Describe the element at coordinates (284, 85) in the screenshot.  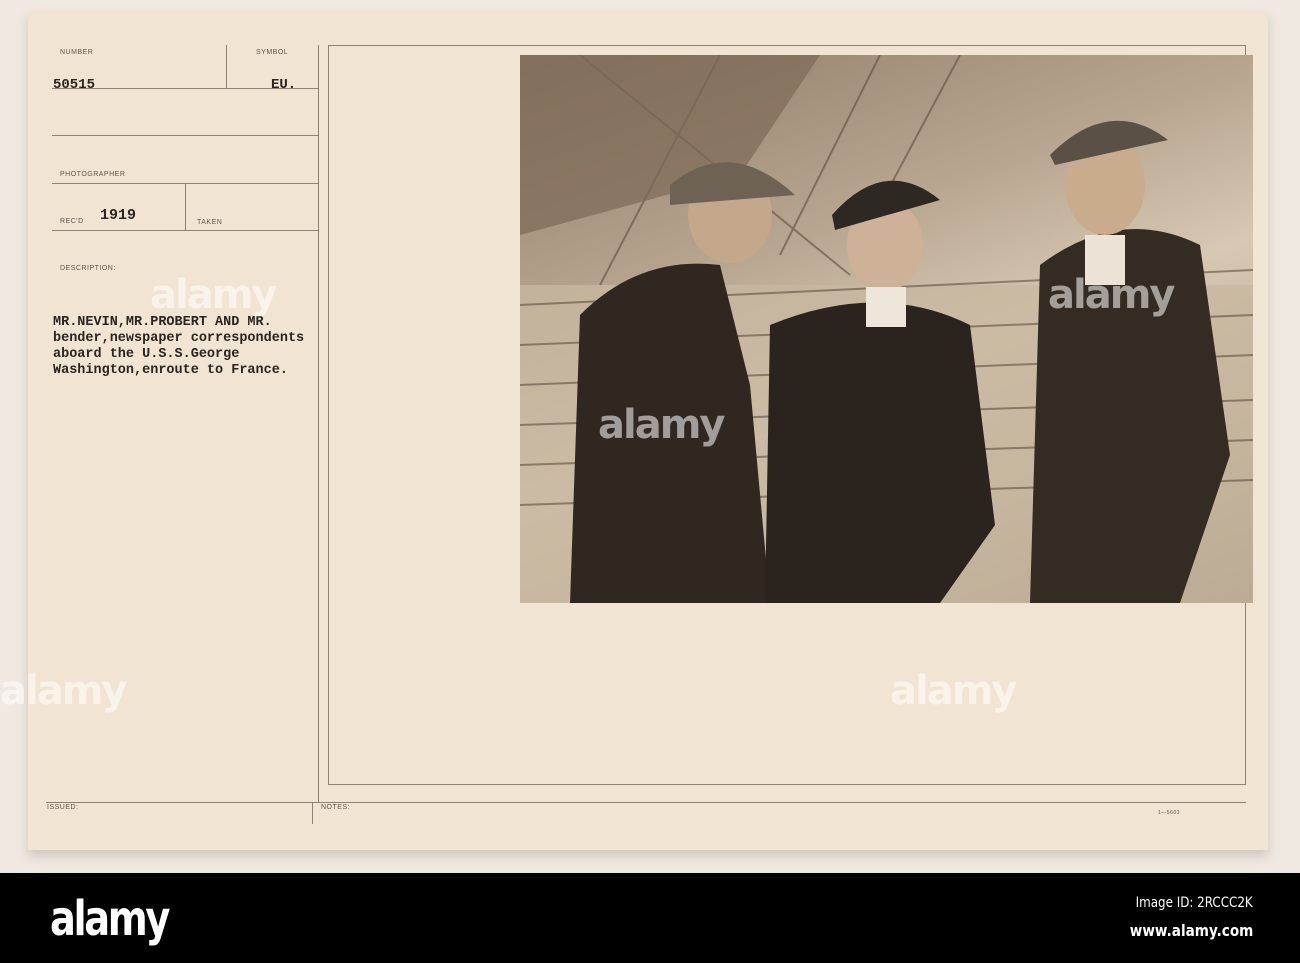
I see `symbol-value: EU.` at that location.